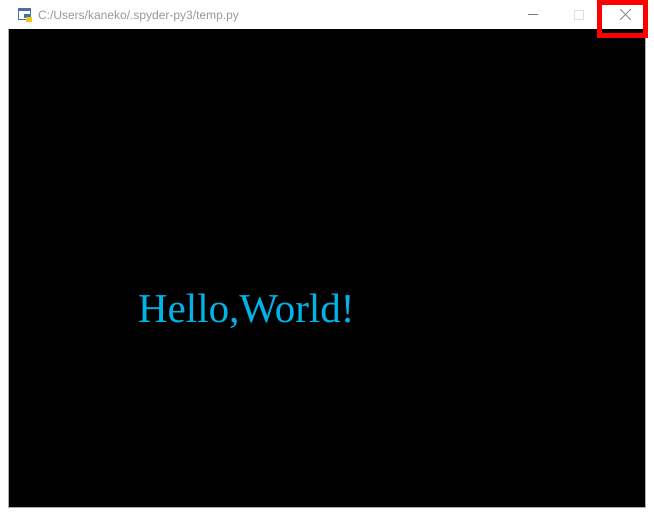 This screenshot has height=515, width=654. Describe the element at coordinates (533, 14) in the screenshot. I see `minimize-icon` at that location.